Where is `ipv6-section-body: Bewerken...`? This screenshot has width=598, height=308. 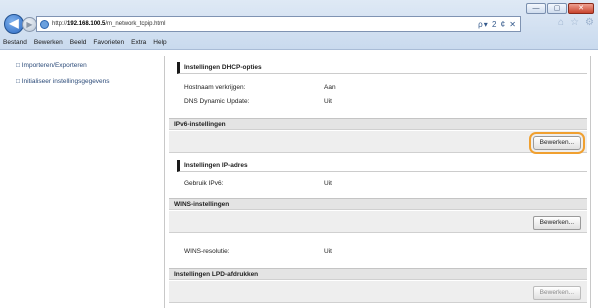
ipv6-section-body: Bewerken... is located at coordinates (378, 142).